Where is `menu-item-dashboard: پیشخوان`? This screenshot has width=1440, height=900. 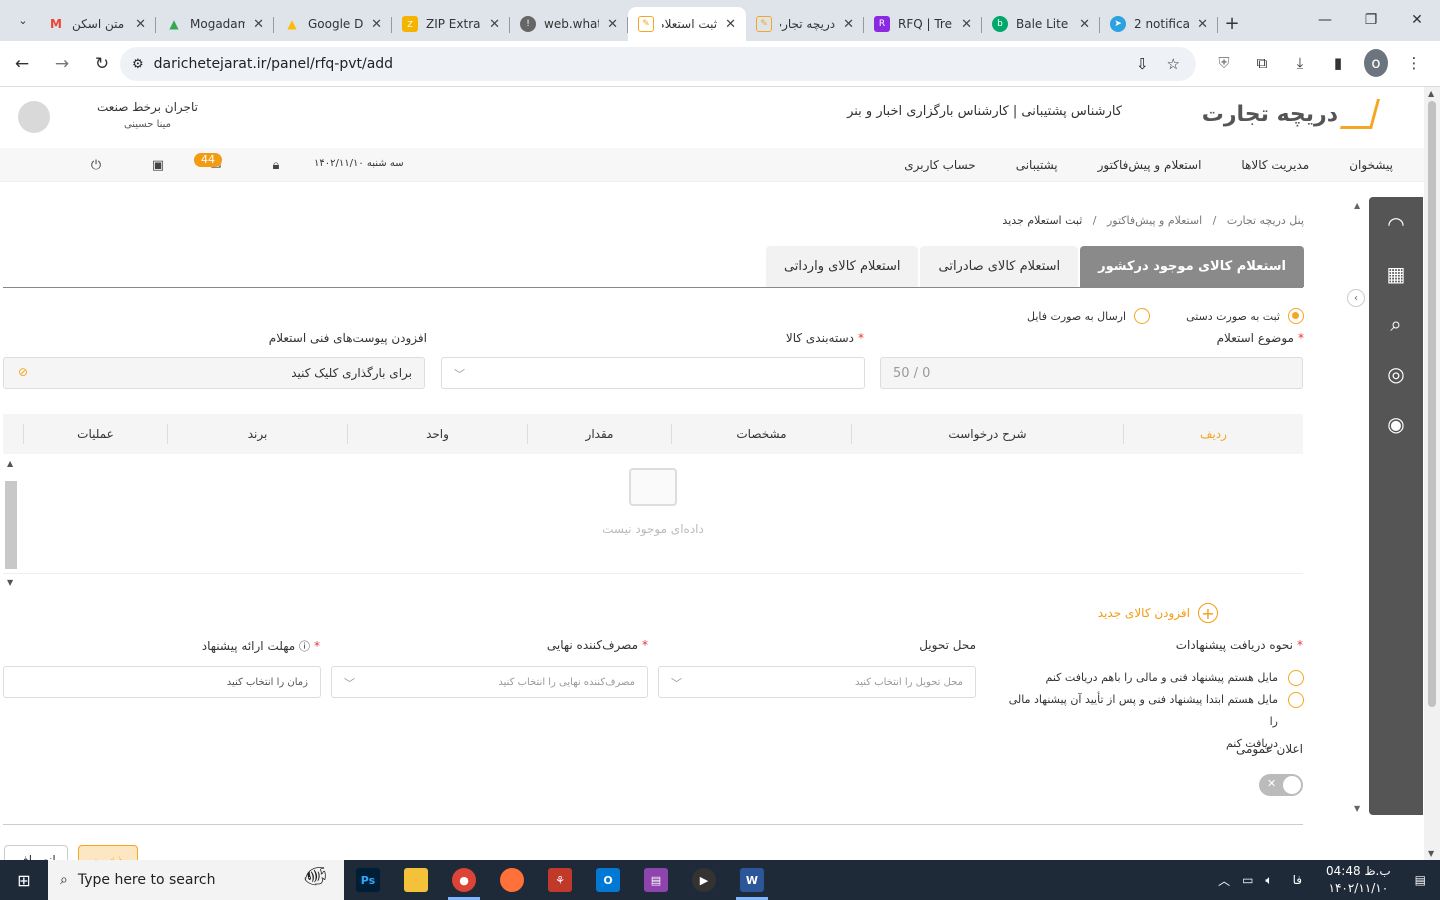 menu-item-dashboard: پیشخوان is located at coordinates (1371, 165).